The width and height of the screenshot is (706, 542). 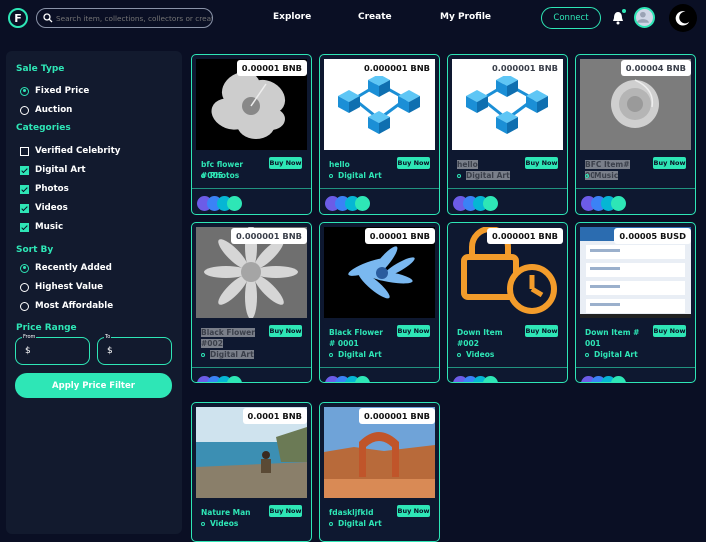 What do you see at coordinates (18, 18) in the screenshot?
I see `logo: F` at bounding box center [18, 18].